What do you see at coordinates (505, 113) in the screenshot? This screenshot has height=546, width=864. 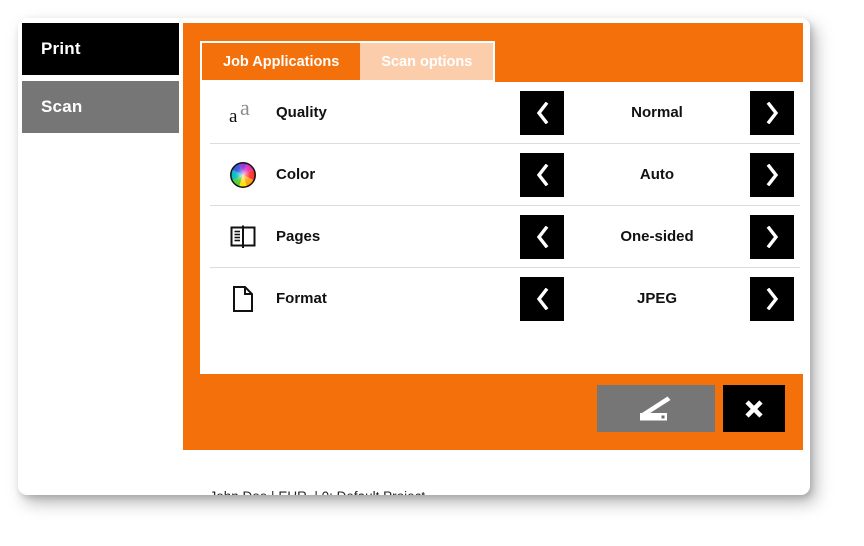 I see `option-row-quality: a a Quality Normal` at bounding box center [505, 113].